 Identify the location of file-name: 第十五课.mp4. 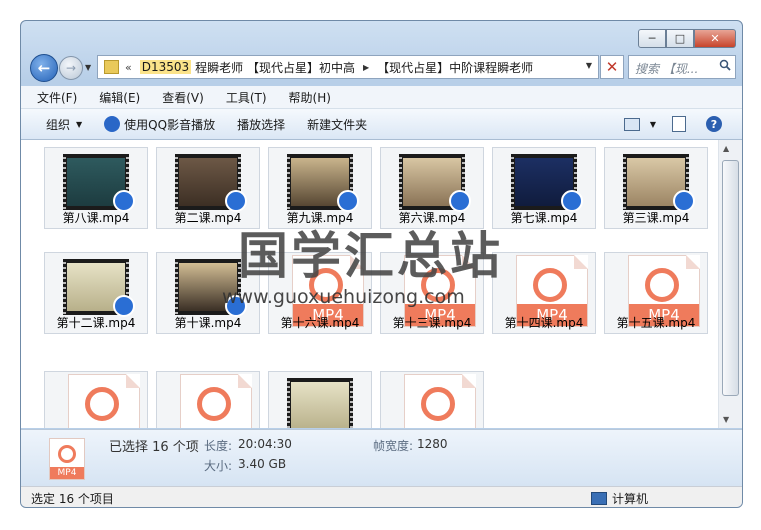
(656, 323).